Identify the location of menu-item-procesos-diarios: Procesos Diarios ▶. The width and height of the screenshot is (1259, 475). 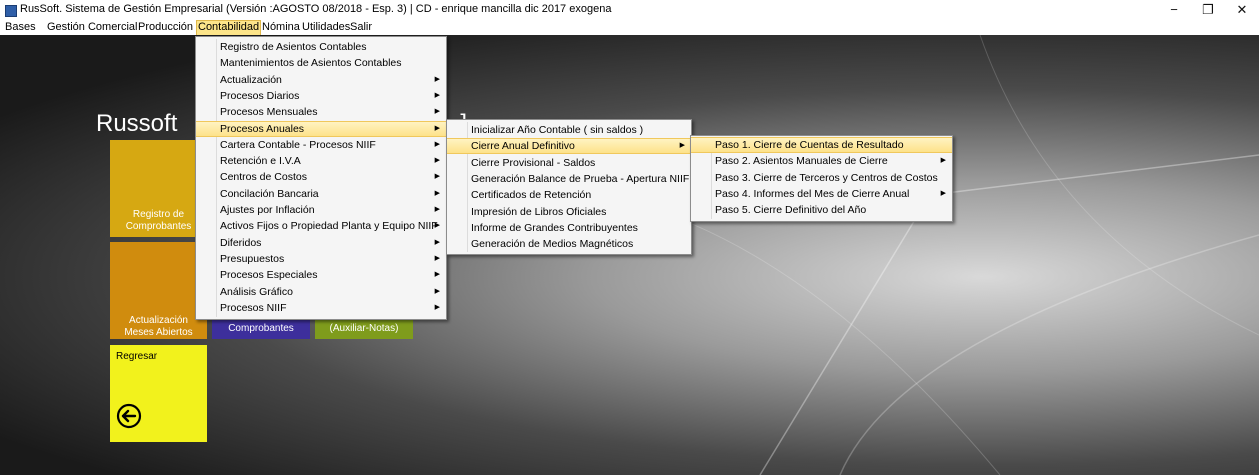
(321, 96).